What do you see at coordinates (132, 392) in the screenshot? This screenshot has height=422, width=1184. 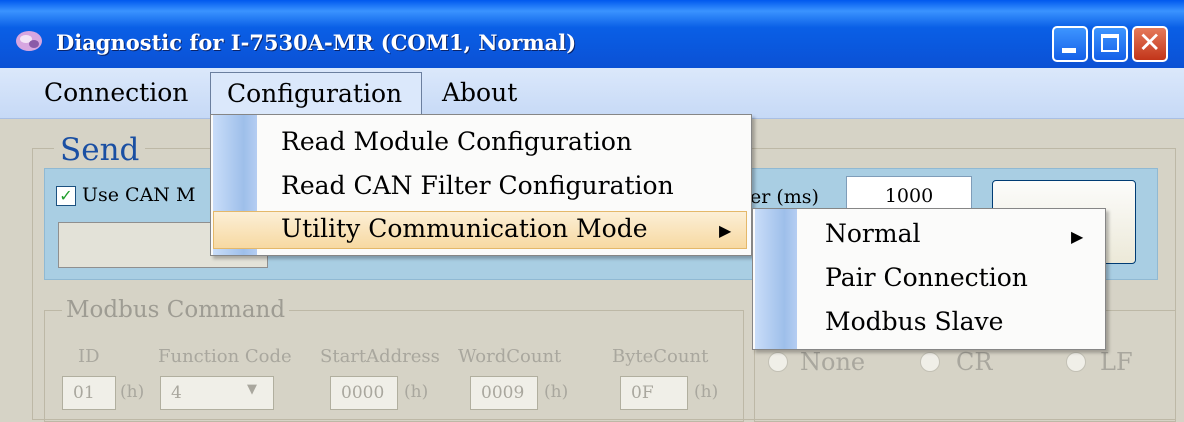 I see `id-hex-suffix: (h)` at bounding box center [132, 392].